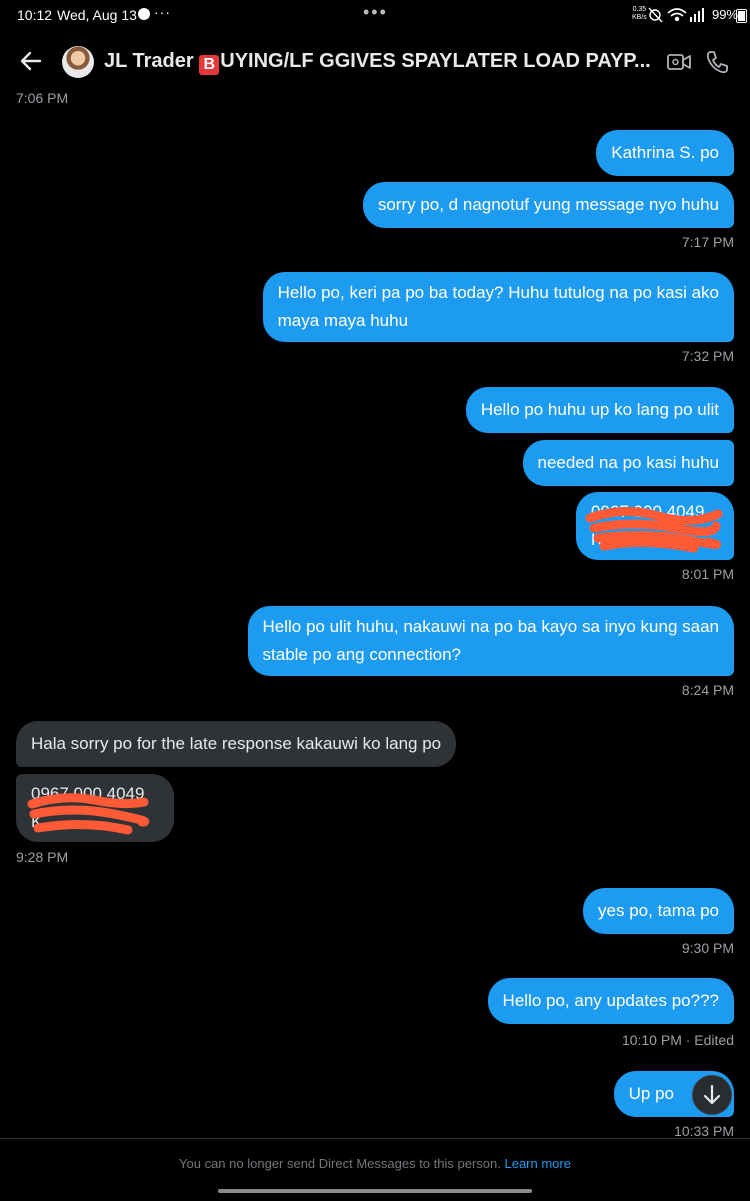 The image size is (750, 1201). Describe the element at coordinates (725, 14) in the screenshot. I see `battery-level: 99%` at that location.